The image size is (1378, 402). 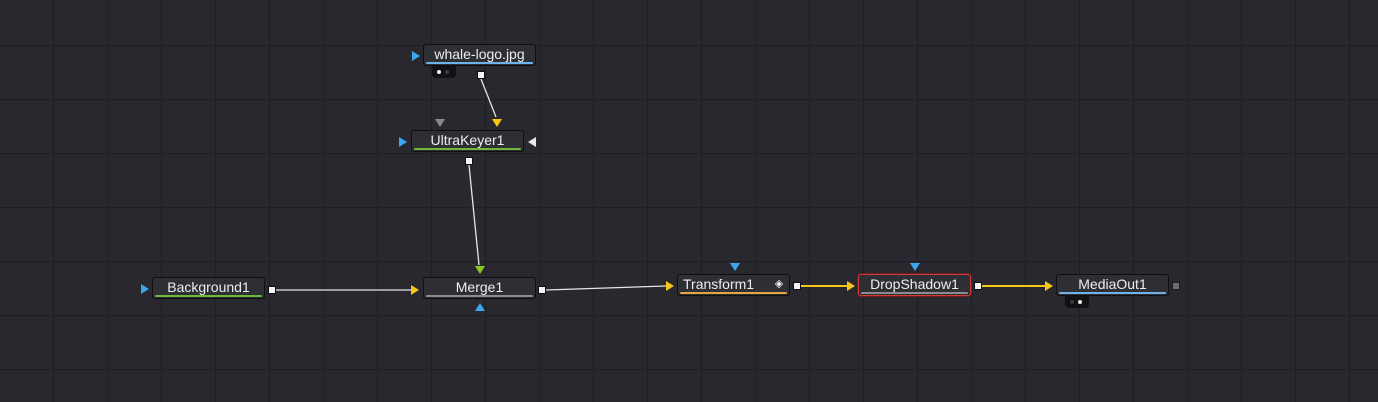 I want to click on node-dropshadow: DropShadow1, so click(x=914, y=285).